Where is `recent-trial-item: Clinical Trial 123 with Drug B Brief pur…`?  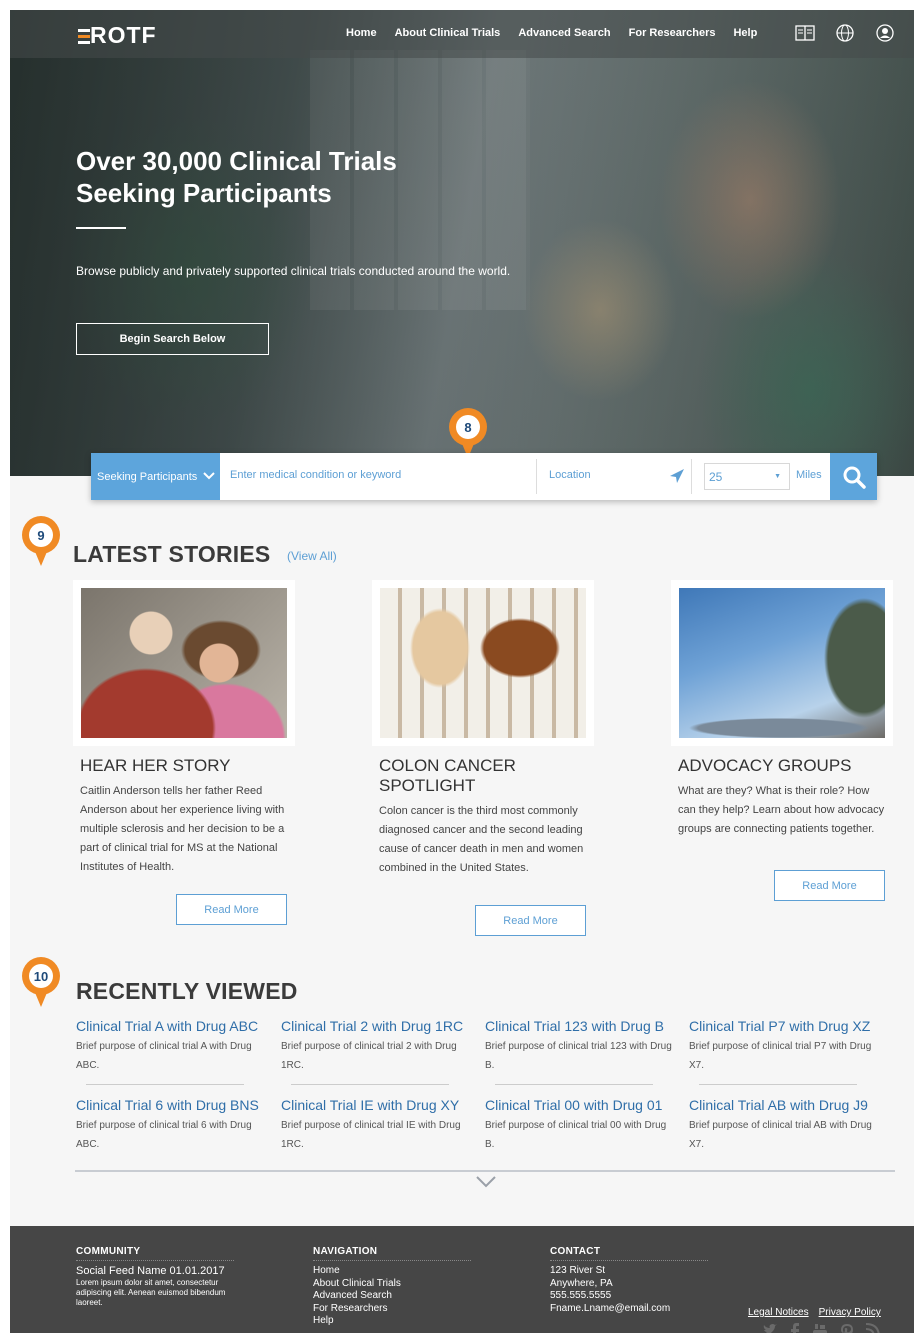 recent-trial-item: Clinical Trial 123 with Drug B Brief pur… is located at coordinates (580, 1046).